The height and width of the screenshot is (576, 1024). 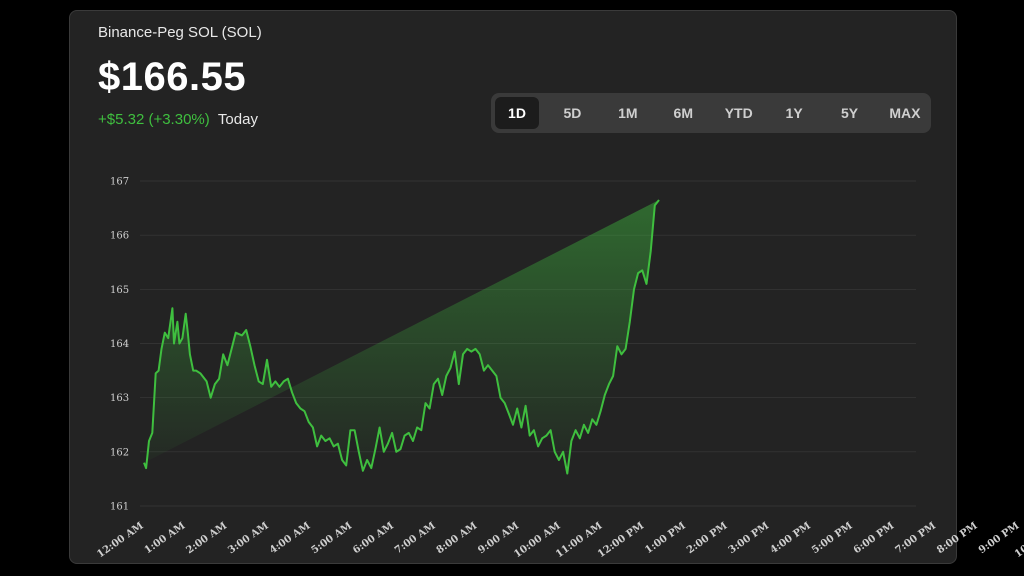 I want to click on y-tick-label: 163, so click(x=119, y=398).